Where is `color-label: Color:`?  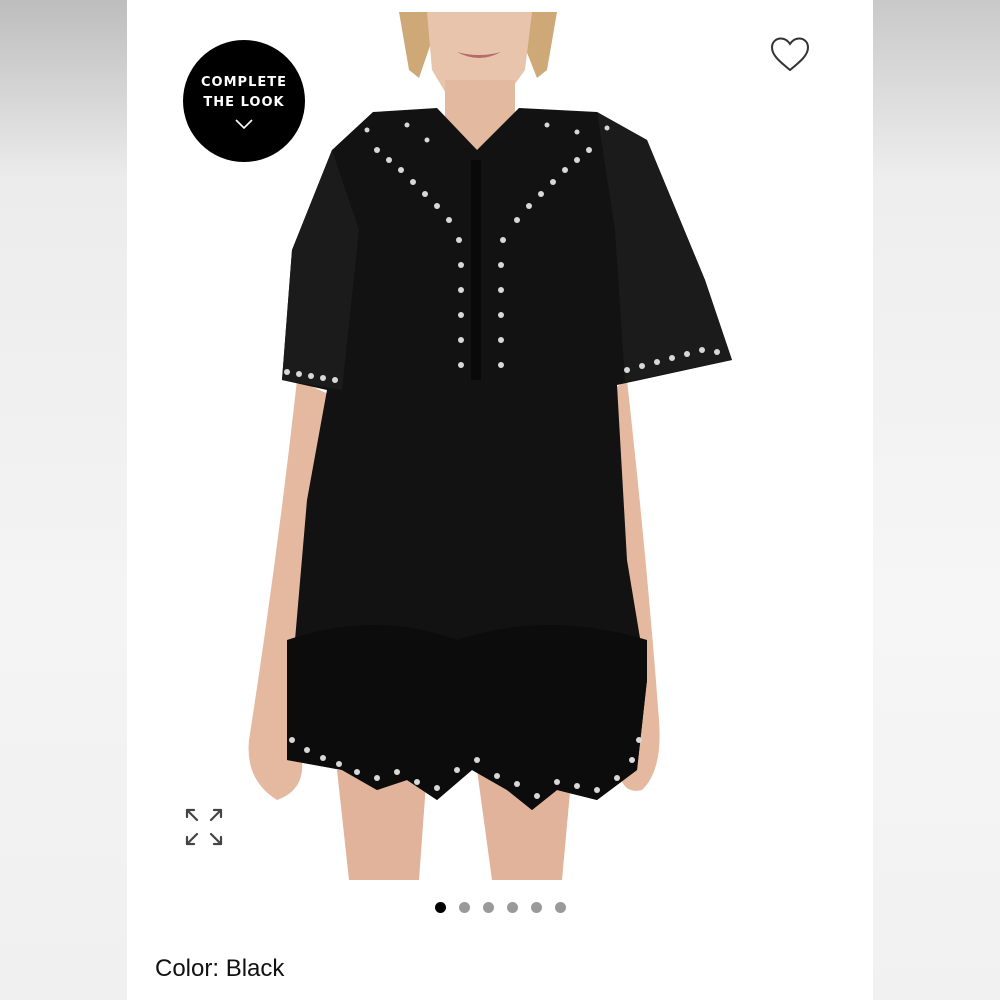 color-label: Color: is located at coordinates (187, 968).